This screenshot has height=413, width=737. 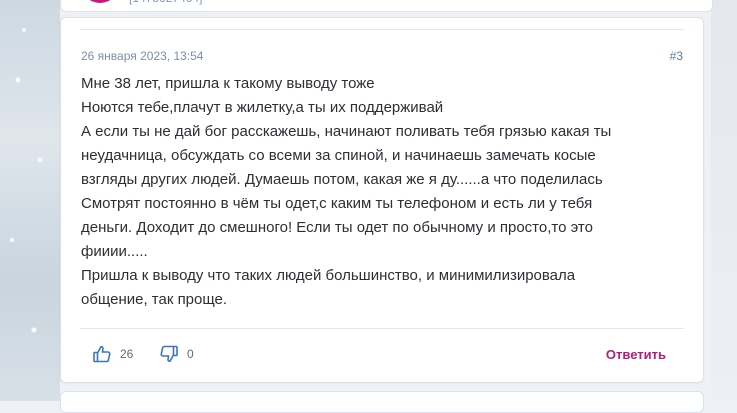 I want to click on dislike-button: 0, so click(x=176, y=354).